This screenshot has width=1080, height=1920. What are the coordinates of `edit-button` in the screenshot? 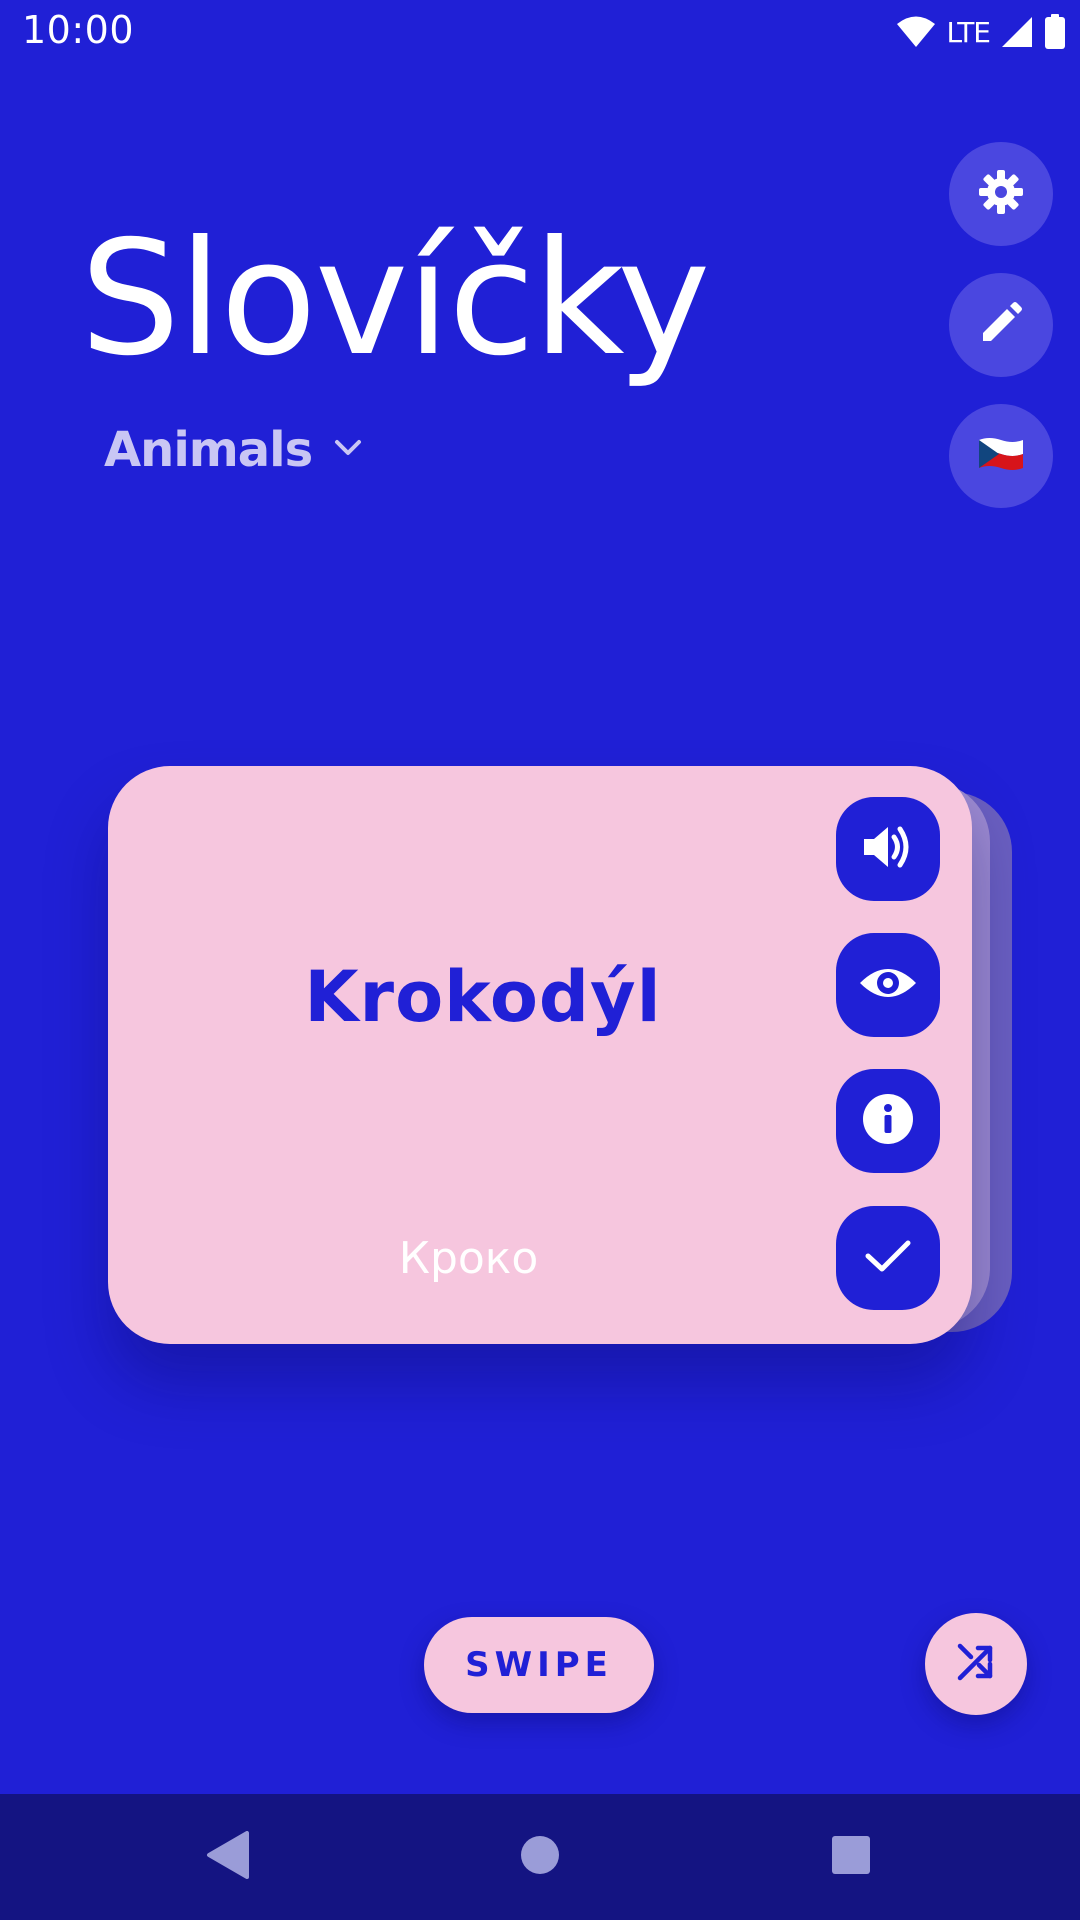 It's located at (1001, 325).